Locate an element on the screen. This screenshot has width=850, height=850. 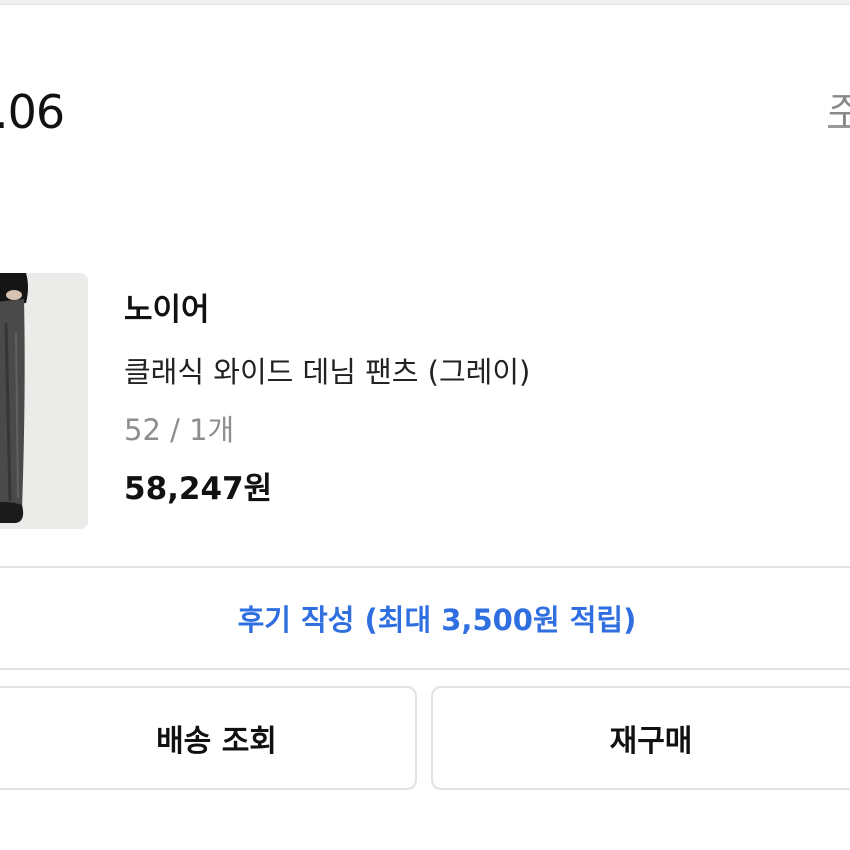
product-brand: 노이어 is located at coordinates (167, 310).